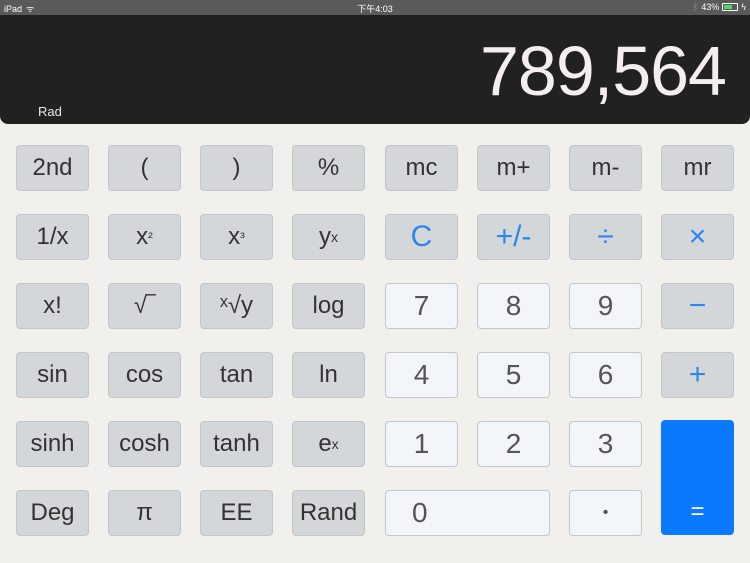 The image size is (750, 563). I want to click on digit-1-button: 1, so click(421, 444).